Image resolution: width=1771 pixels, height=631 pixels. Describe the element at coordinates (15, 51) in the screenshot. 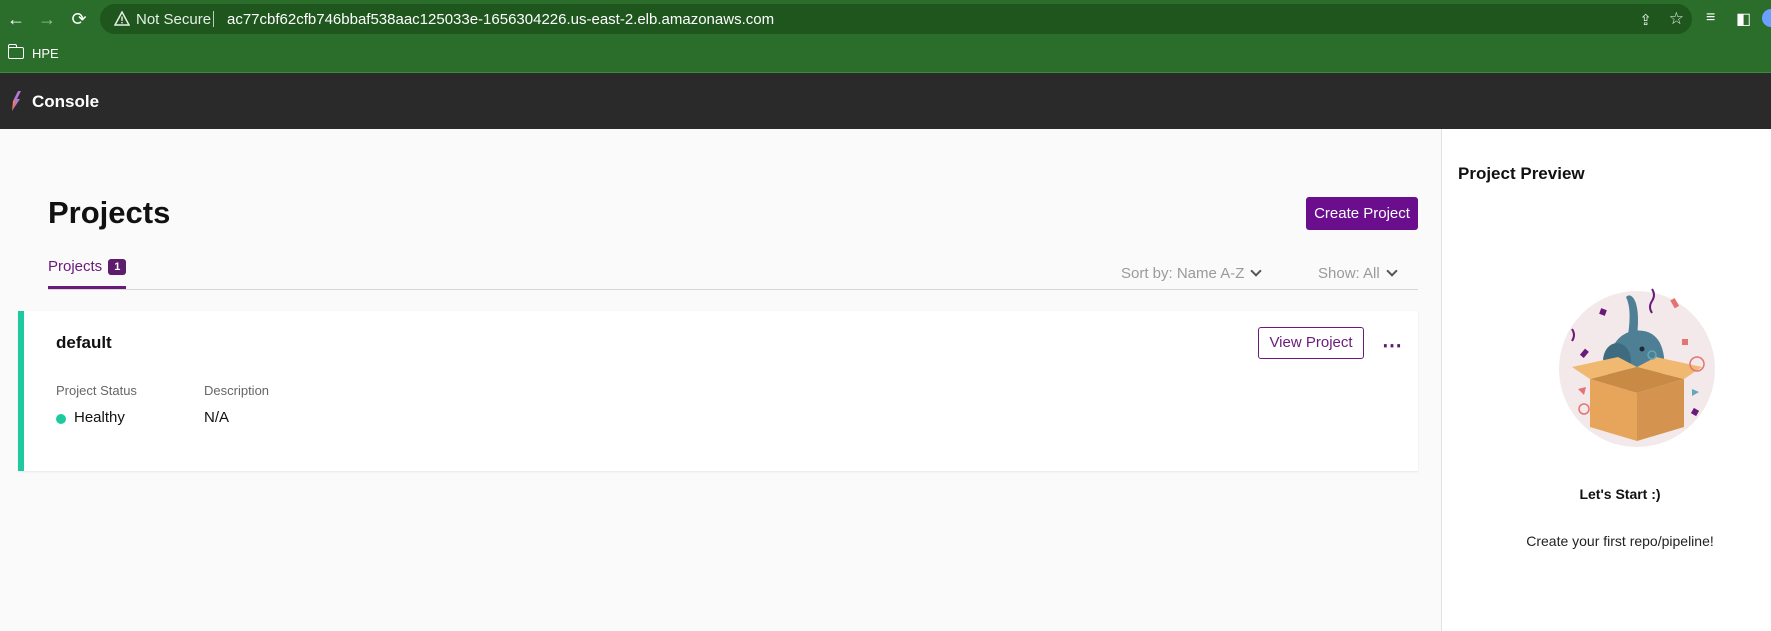

I see `folder-icon` at that location.